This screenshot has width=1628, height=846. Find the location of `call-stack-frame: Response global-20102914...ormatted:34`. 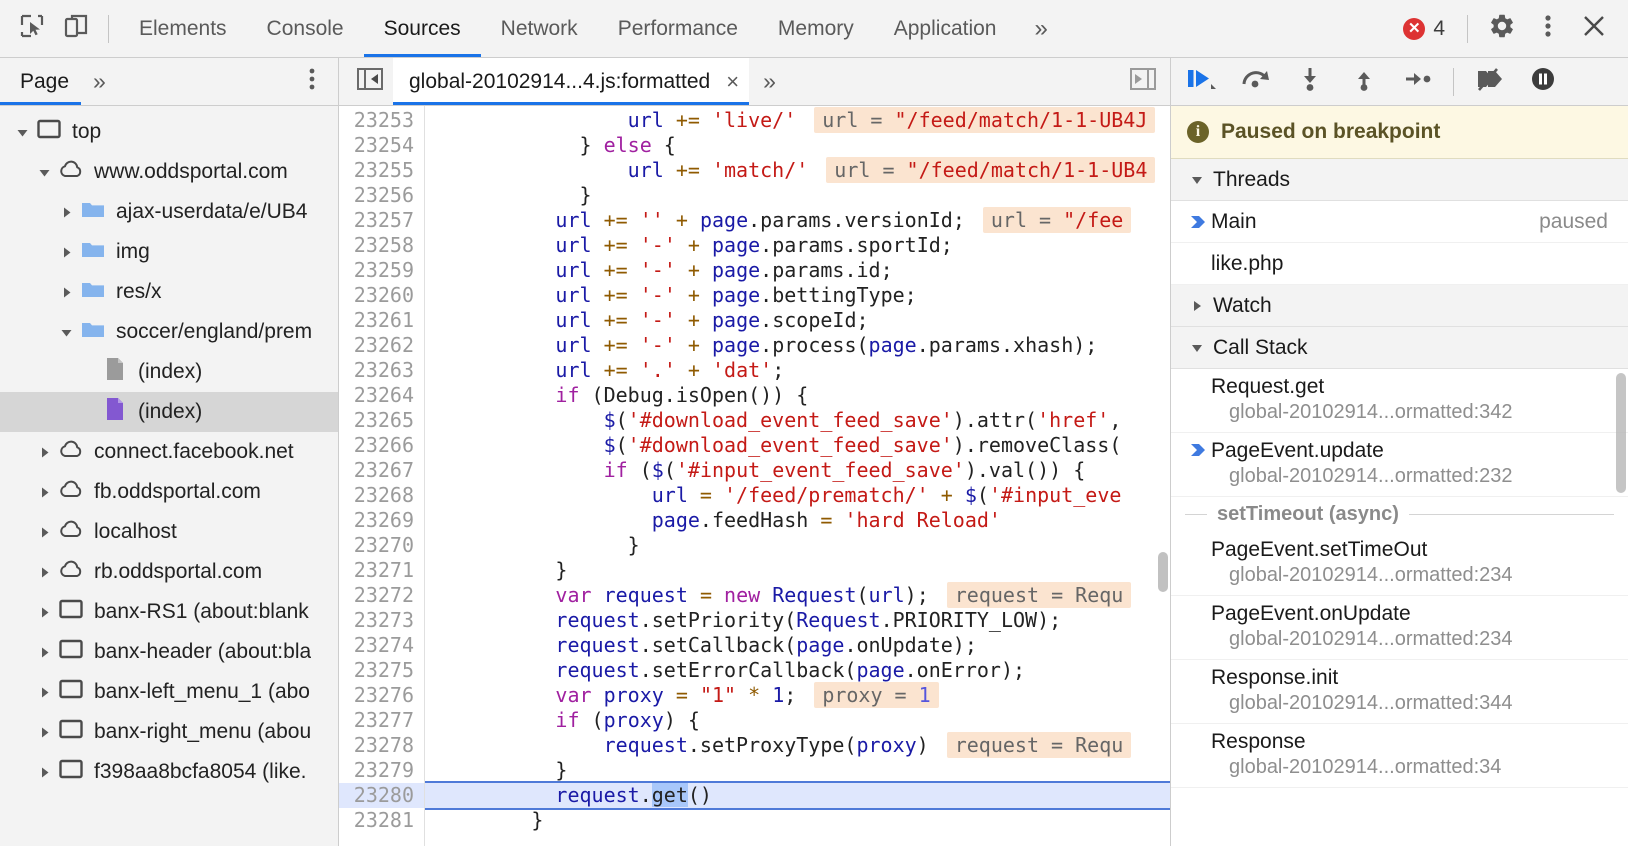

call-stack-frame: Response global-20102914...ormatted:34 is located at coordinates (1399, 756).